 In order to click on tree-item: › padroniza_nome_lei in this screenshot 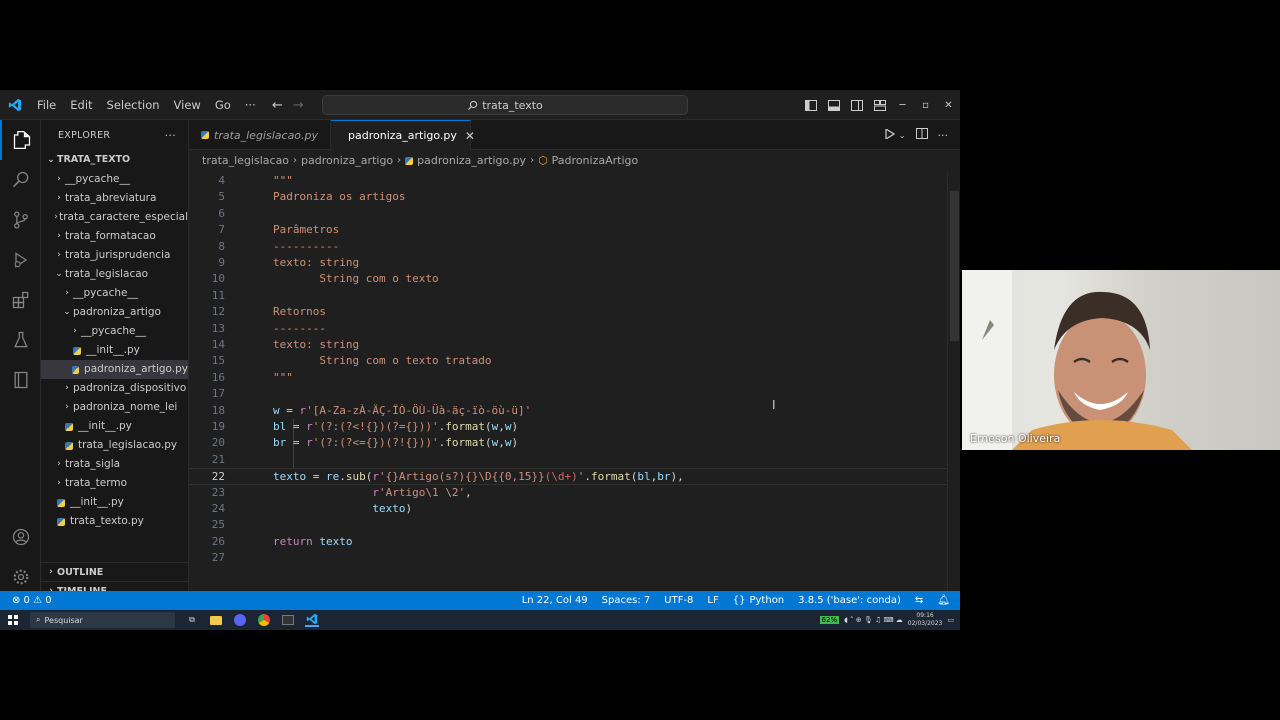, I will do `click(114, 407)`.